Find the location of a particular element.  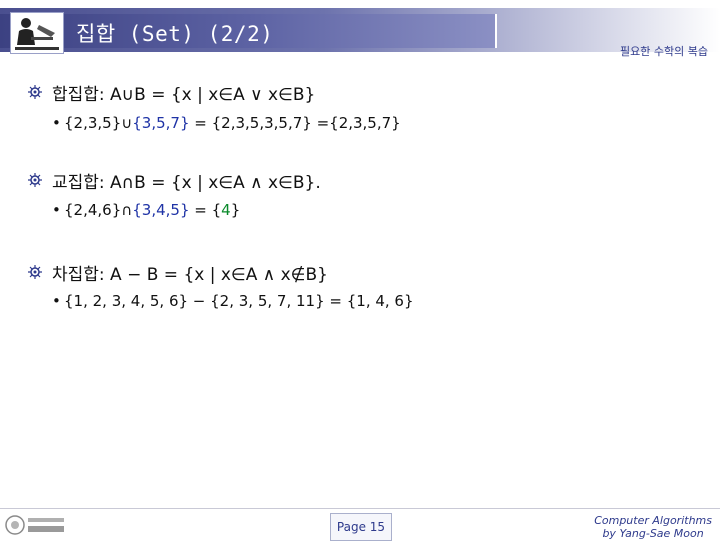

section-tag: 필요한 수학의 복습 is located at coordinates (664, 51).